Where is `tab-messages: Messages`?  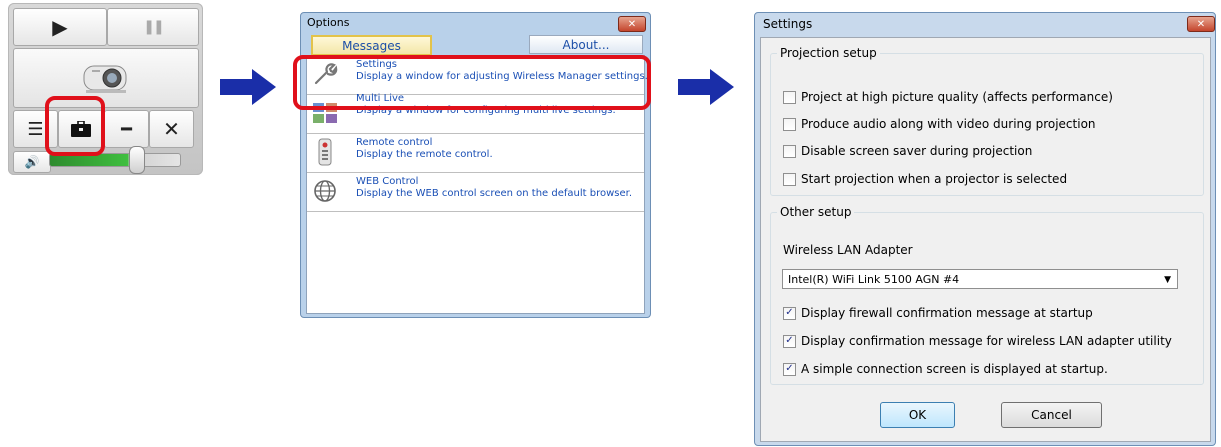
tab-messages: Messages is located at coordinates (371, 45).